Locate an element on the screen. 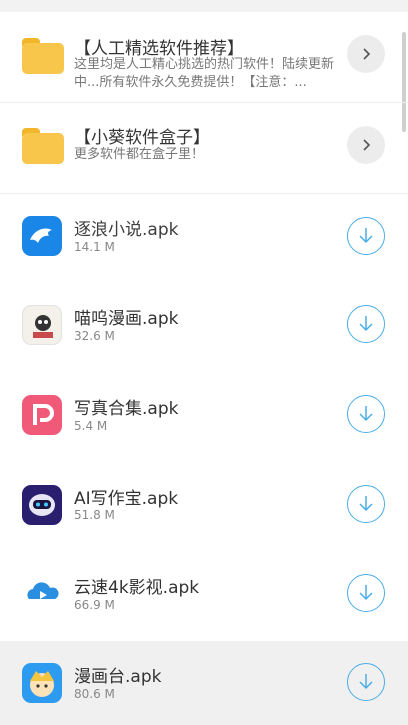 The image size is (408, 725). dolphin-app-icon is located at coordinates (42, 236).